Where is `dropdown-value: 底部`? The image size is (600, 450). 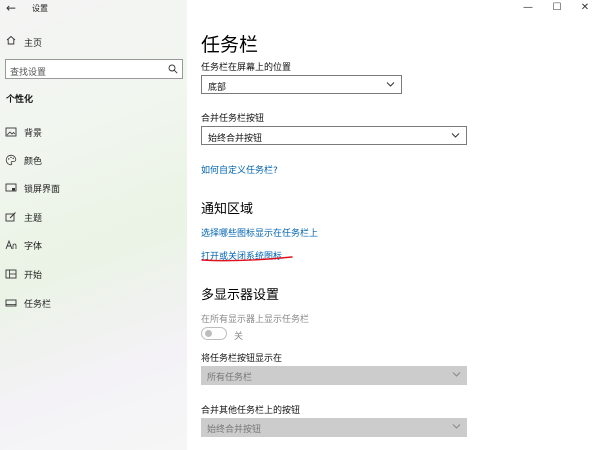
dropdown-value: 底部 is located at coordinates (217, 88).